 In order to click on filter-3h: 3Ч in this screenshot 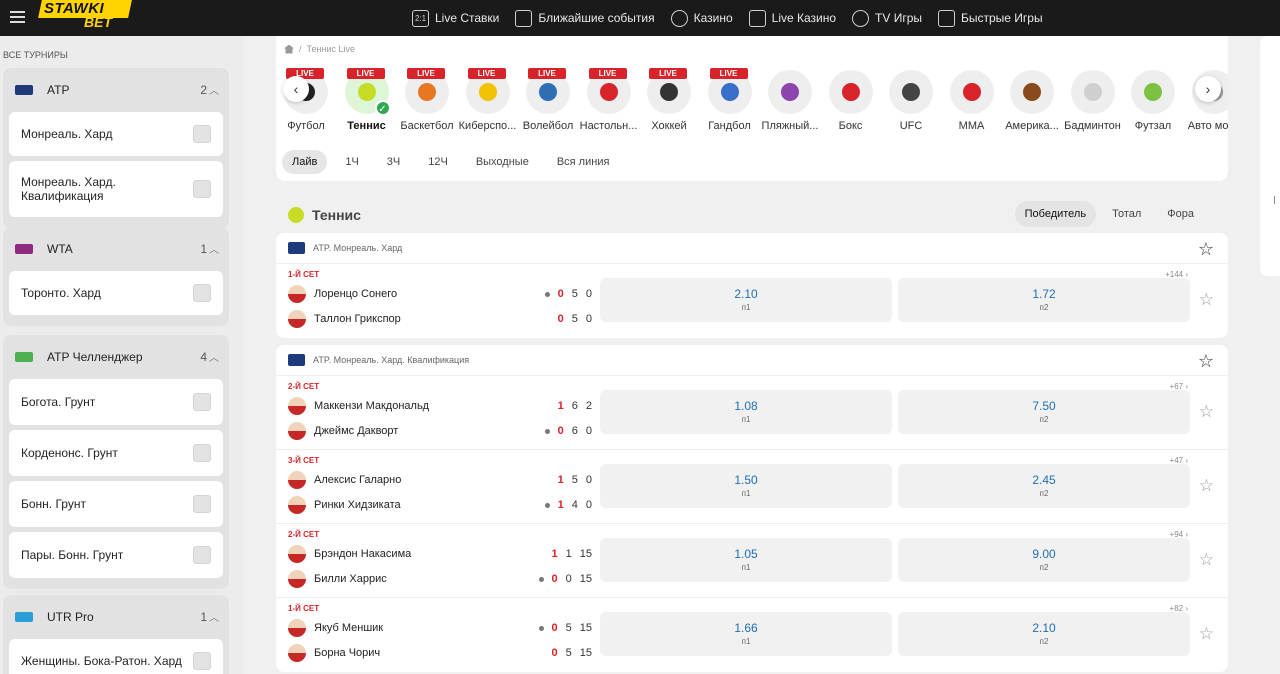, I will do `click(393, 162)`.